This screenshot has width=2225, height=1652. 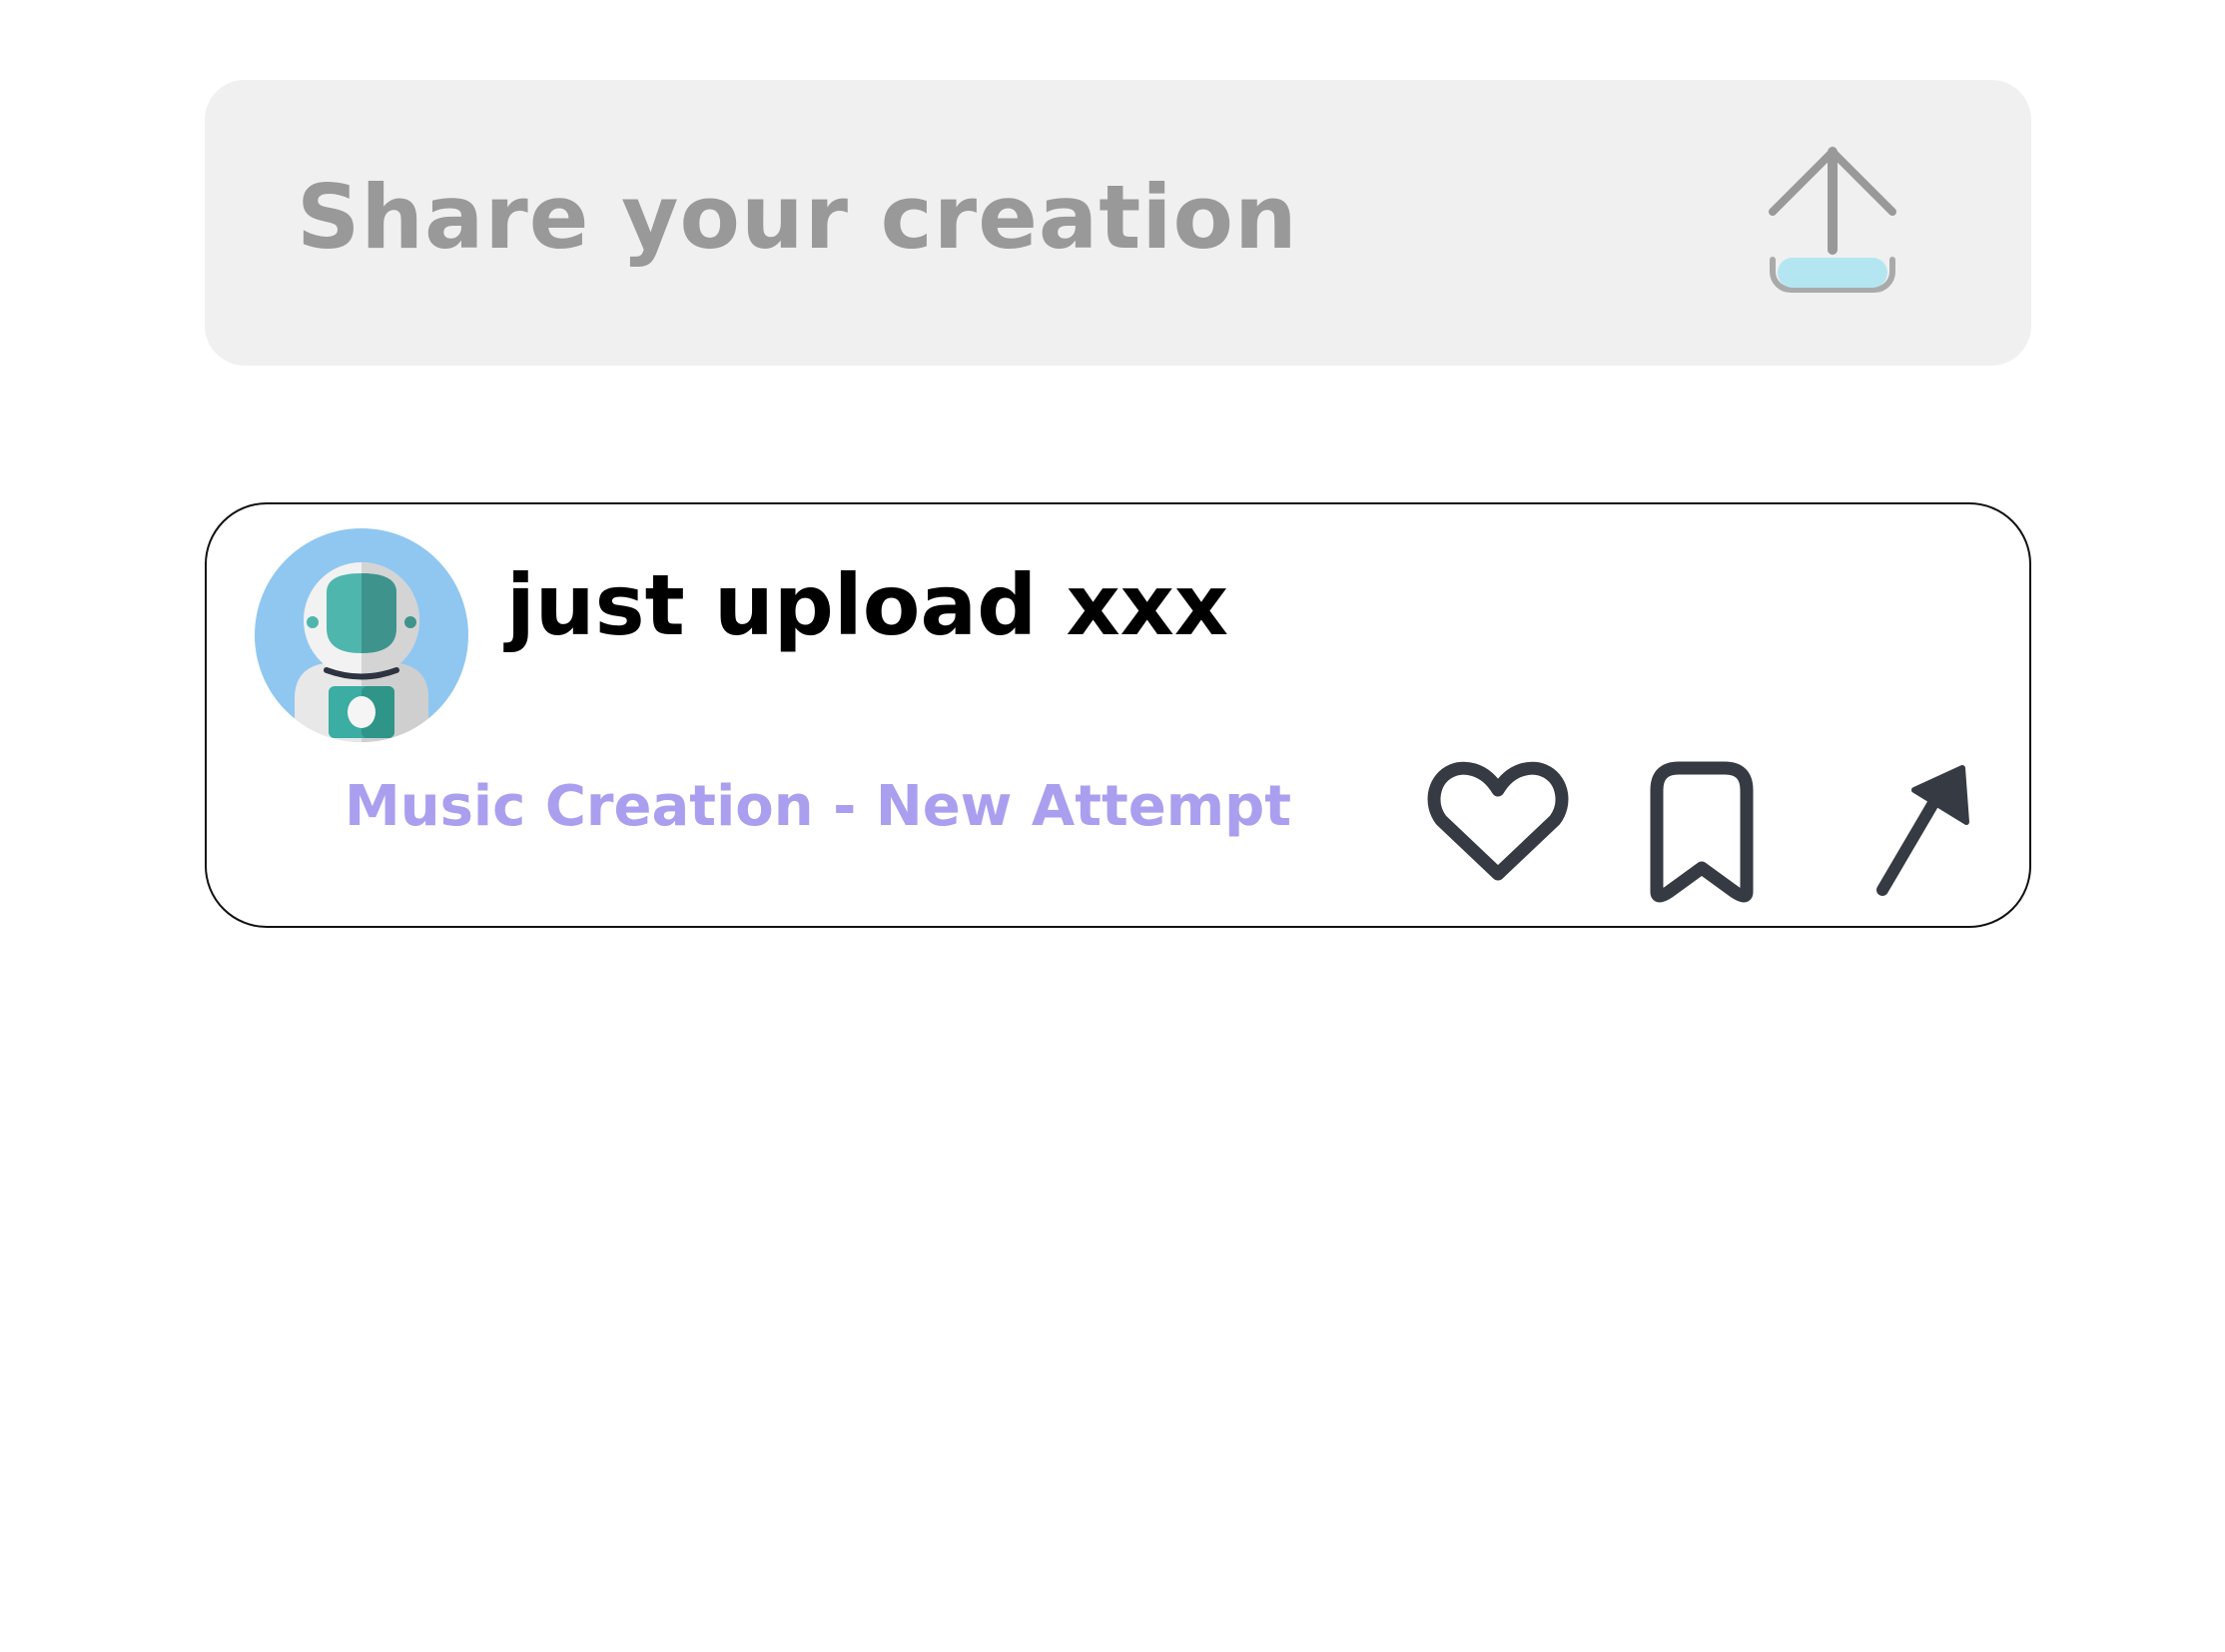 I want to click on share-creation-placeholder: Share your creation, so click(x=797, y=217).